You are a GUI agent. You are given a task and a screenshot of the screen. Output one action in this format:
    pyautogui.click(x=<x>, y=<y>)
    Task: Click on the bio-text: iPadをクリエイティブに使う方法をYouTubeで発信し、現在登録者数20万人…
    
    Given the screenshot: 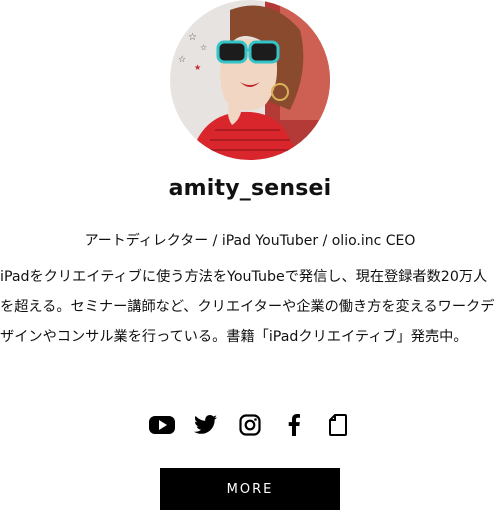 What is the action you would take?
    pyautogui.click(x=247, y=307)
    